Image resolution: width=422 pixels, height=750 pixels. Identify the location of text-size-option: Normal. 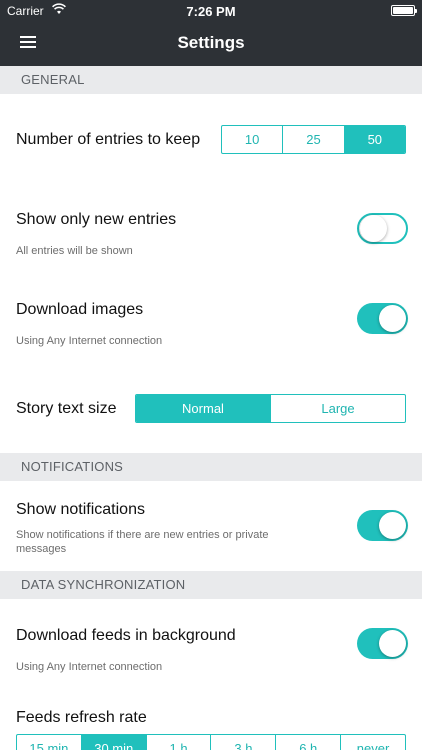
(203, 408).